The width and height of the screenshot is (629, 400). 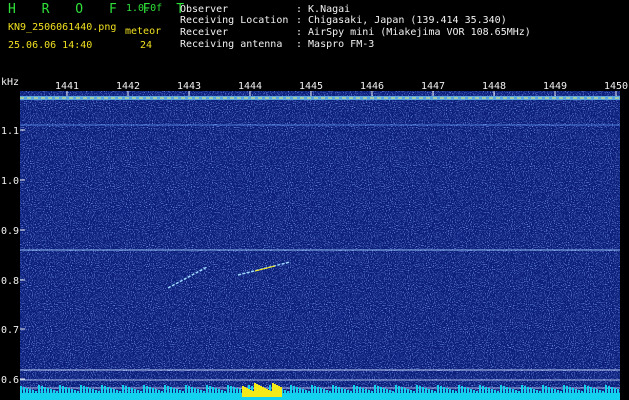 What do you see at coordinates (62, 27) in the screenshot?
I see `filename-label: KN9_2506061440.png` at bounding box center [62, 27].